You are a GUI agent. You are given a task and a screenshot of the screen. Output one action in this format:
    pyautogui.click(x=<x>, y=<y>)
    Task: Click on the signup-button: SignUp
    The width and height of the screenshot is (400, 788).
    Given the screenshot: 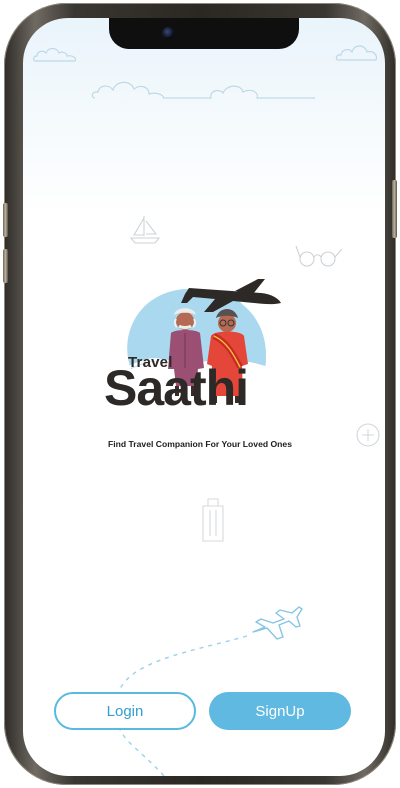 What is the action you would take?
    pyautogui.click(x=280, y=711)
    